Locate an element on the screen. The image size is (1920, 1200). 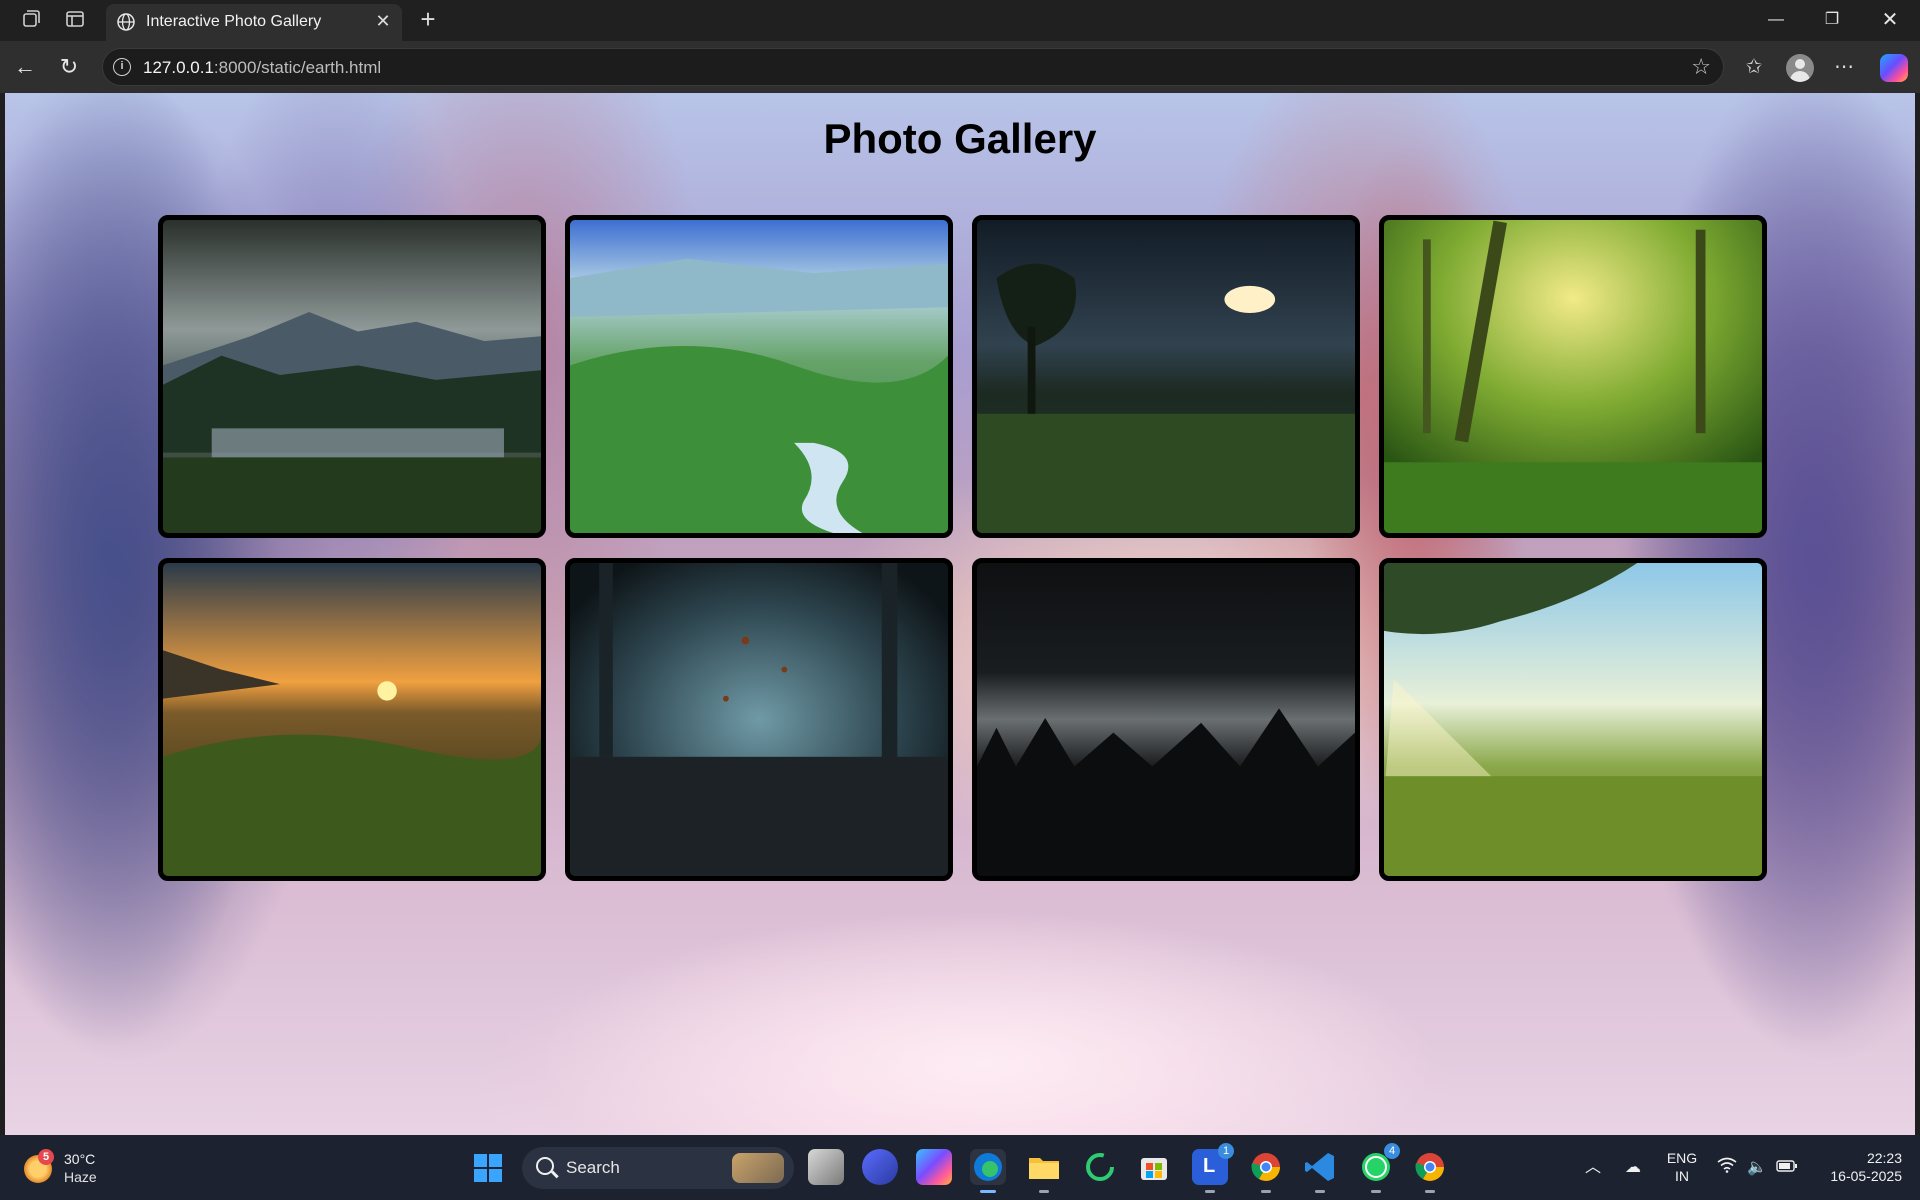
store-icon is located at coordinates (1154, 1167).